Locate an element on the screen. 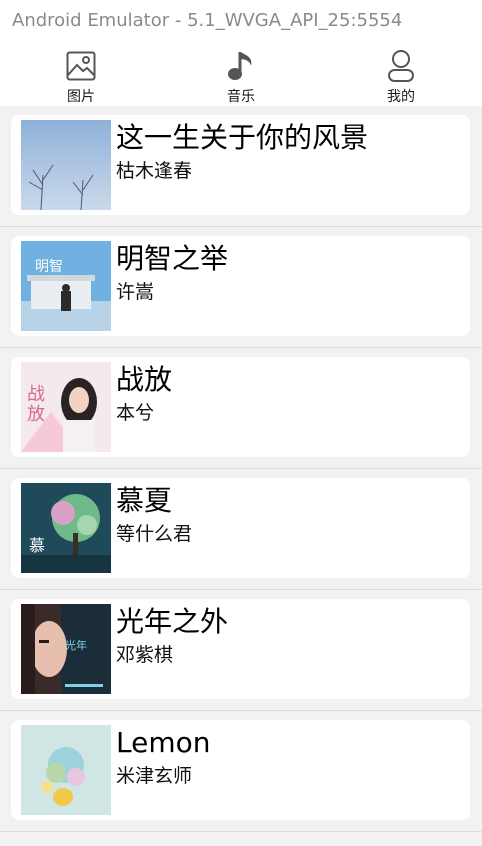  song-title: 光年之外 is located at coordinates (172, 621).